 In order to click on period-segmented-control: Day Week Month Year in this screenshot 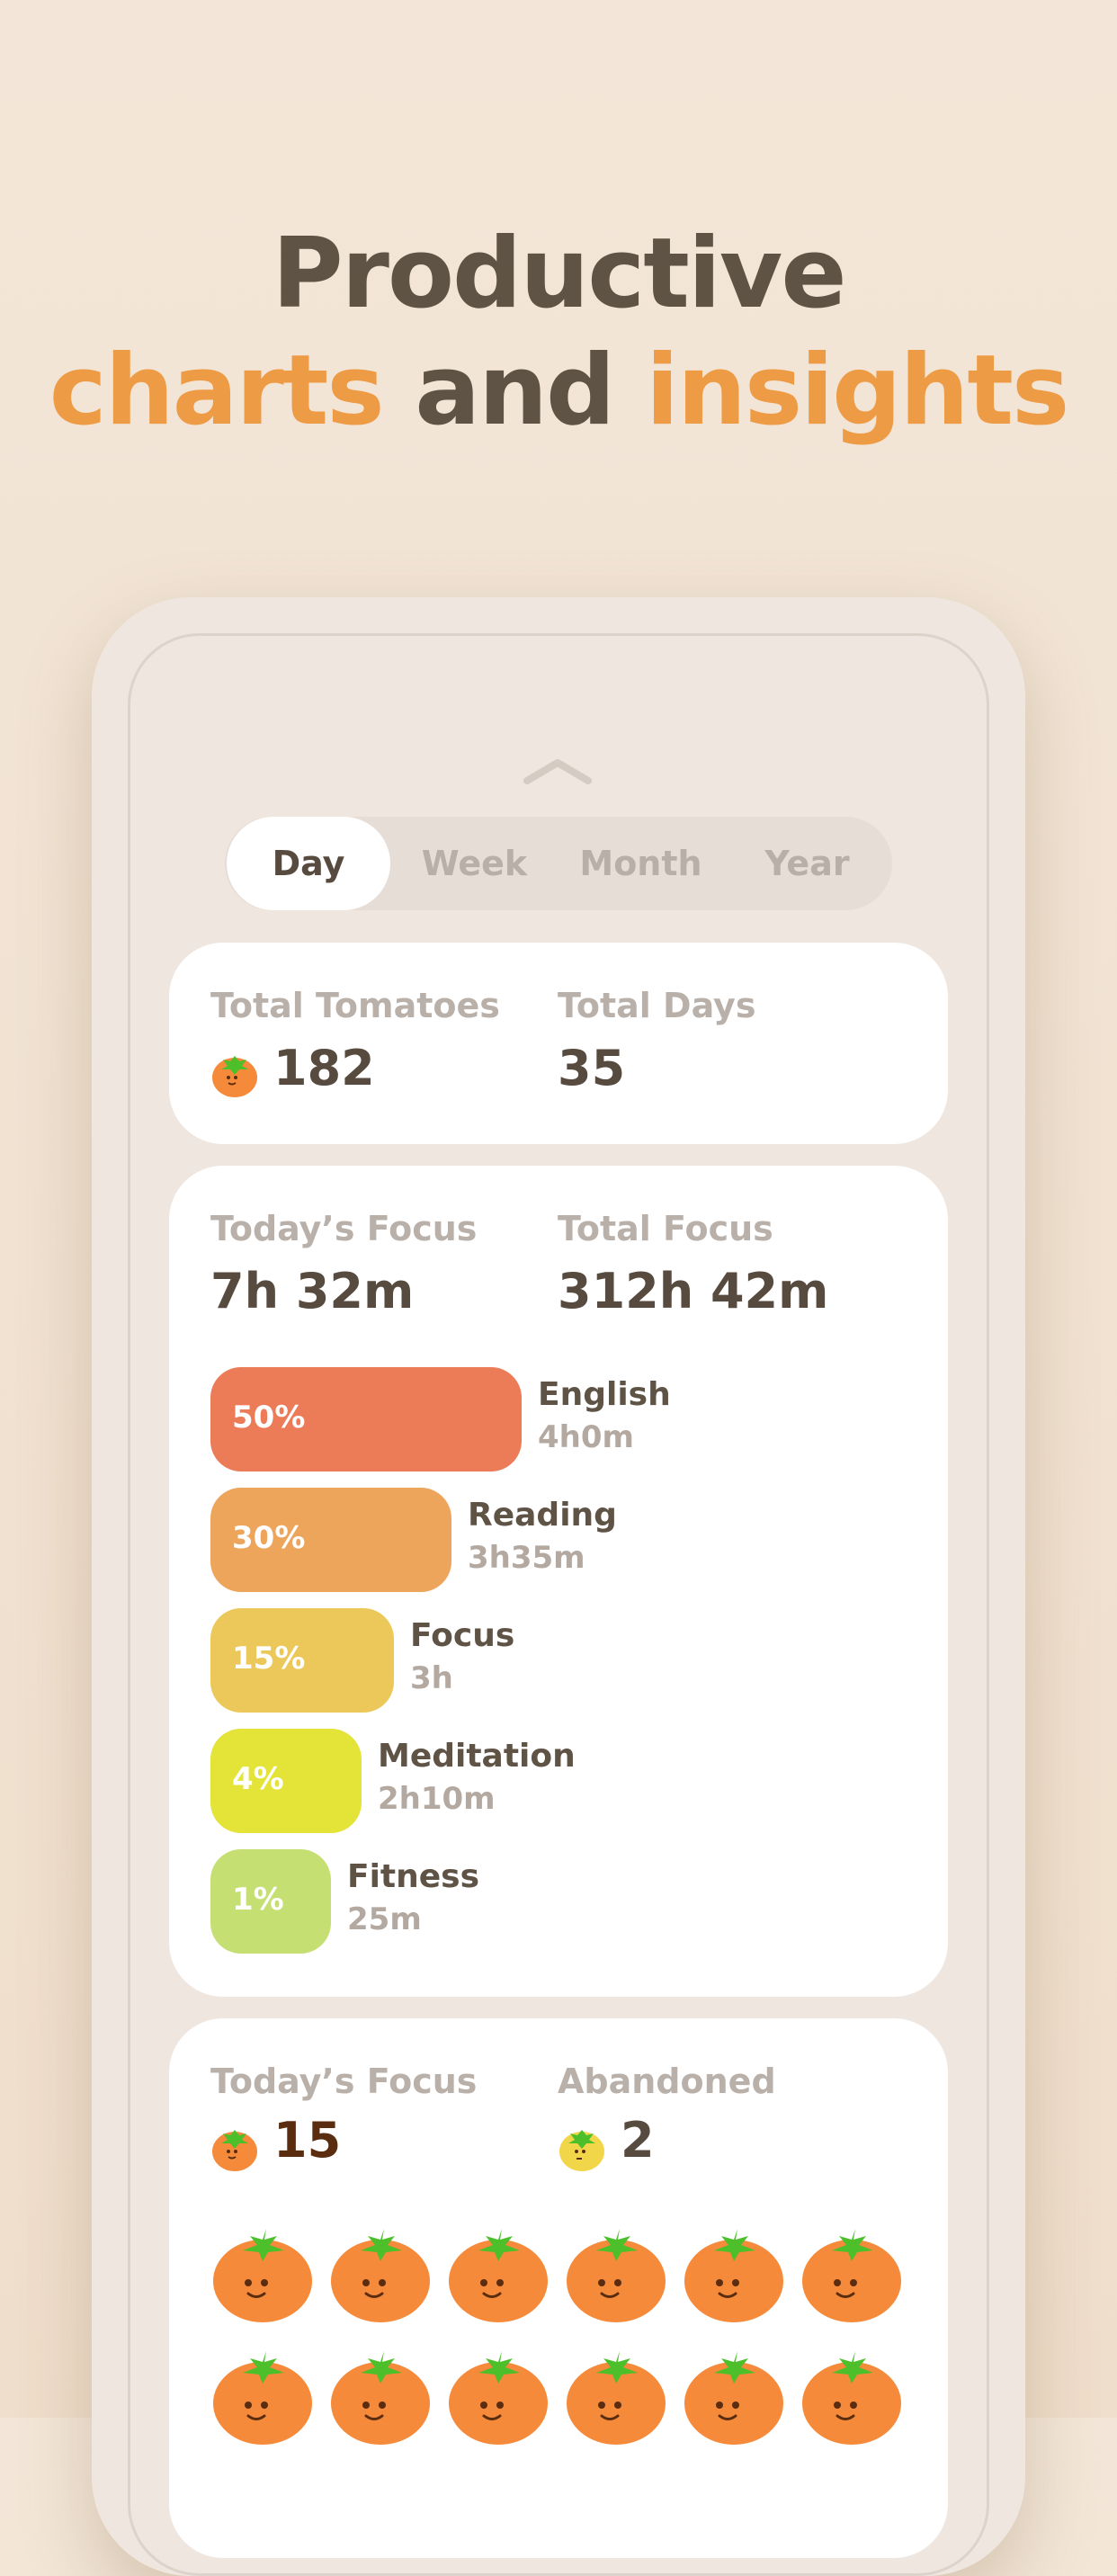, I will do `click(558, 863)`.